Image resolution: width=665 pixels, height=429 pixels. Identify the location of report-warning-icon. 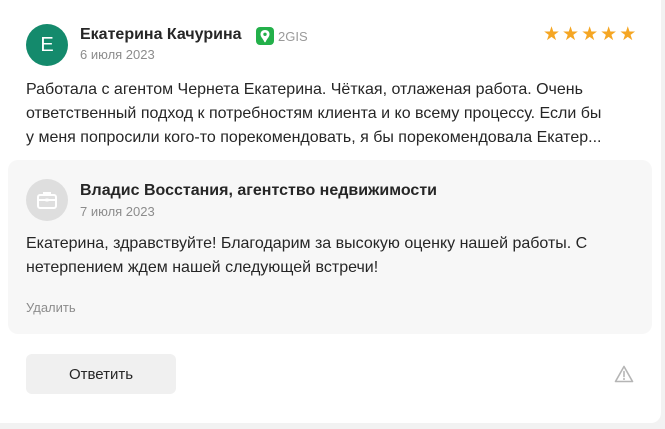
(624, 374).